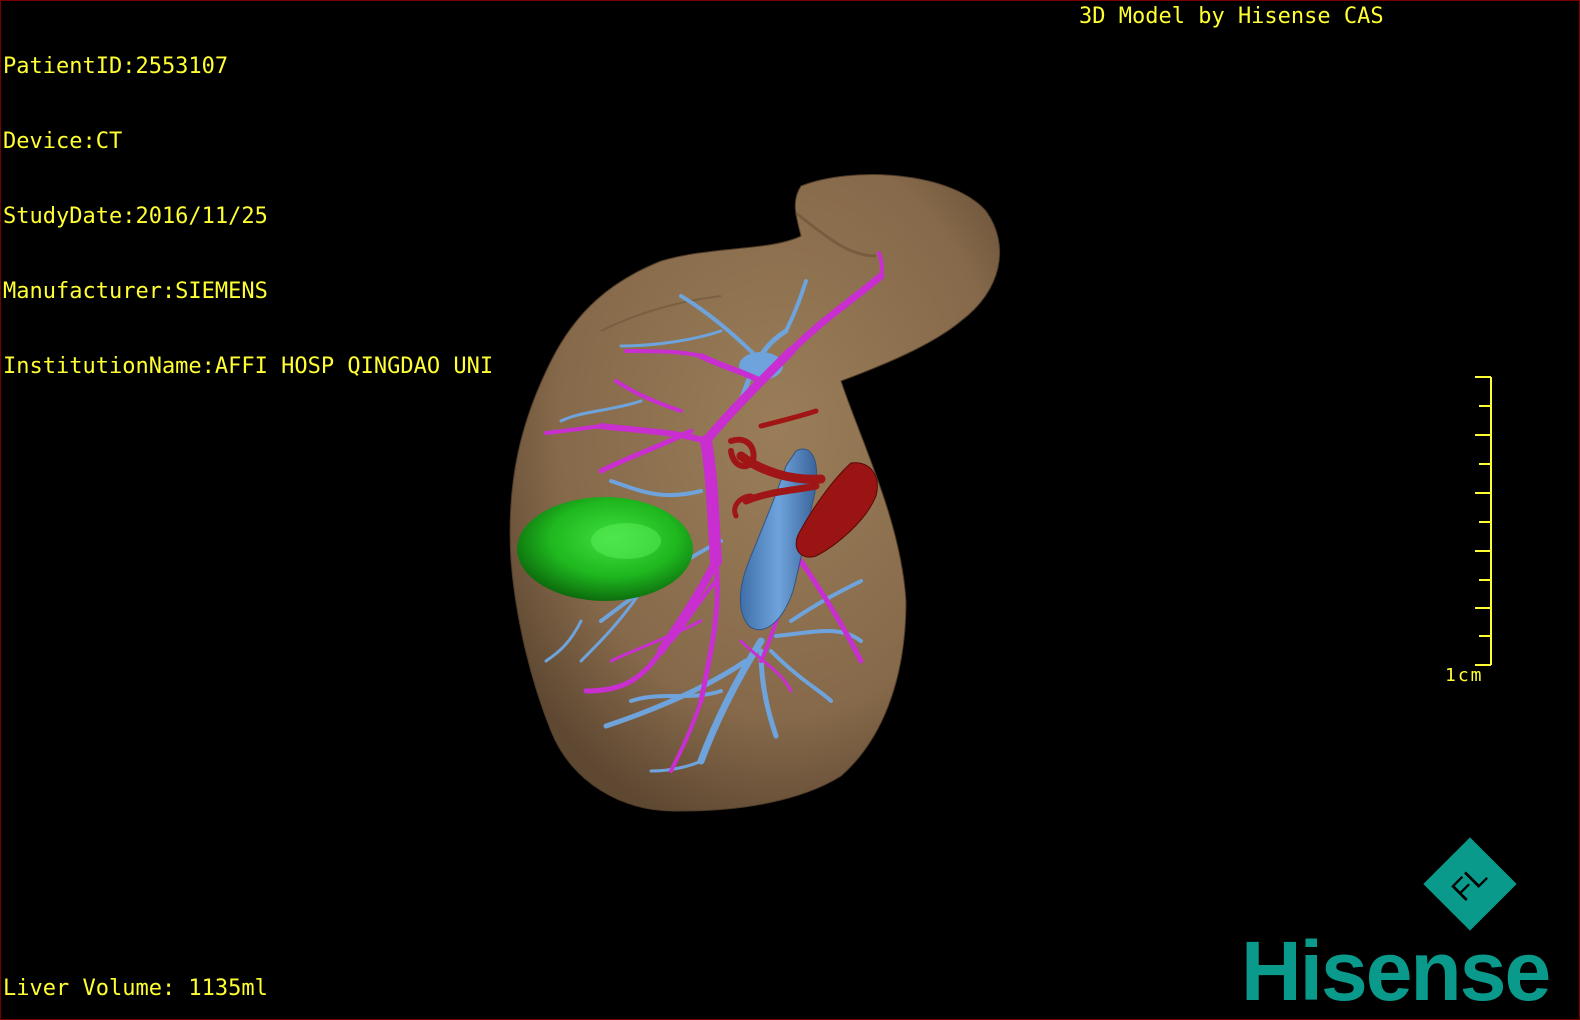 This screenshot has width=1580, height=1020. What do you see at coordinates (1470, 884) in the screenshot?
I see `hisense-fl-logo-icon: FL` at bounding box center [1470, 884].